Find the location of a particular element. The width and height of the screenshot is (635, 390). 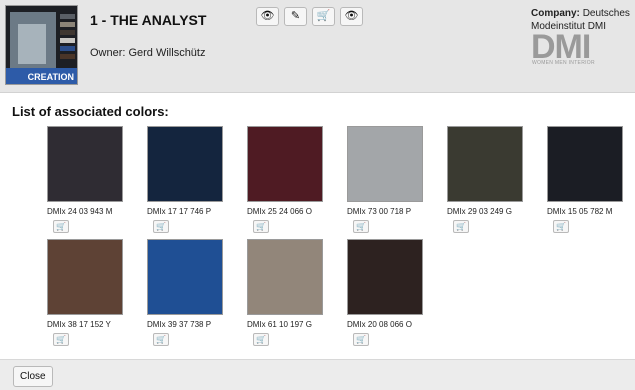

color-code: DMIx 29 03 249 G is located at coordinates (479, 211).